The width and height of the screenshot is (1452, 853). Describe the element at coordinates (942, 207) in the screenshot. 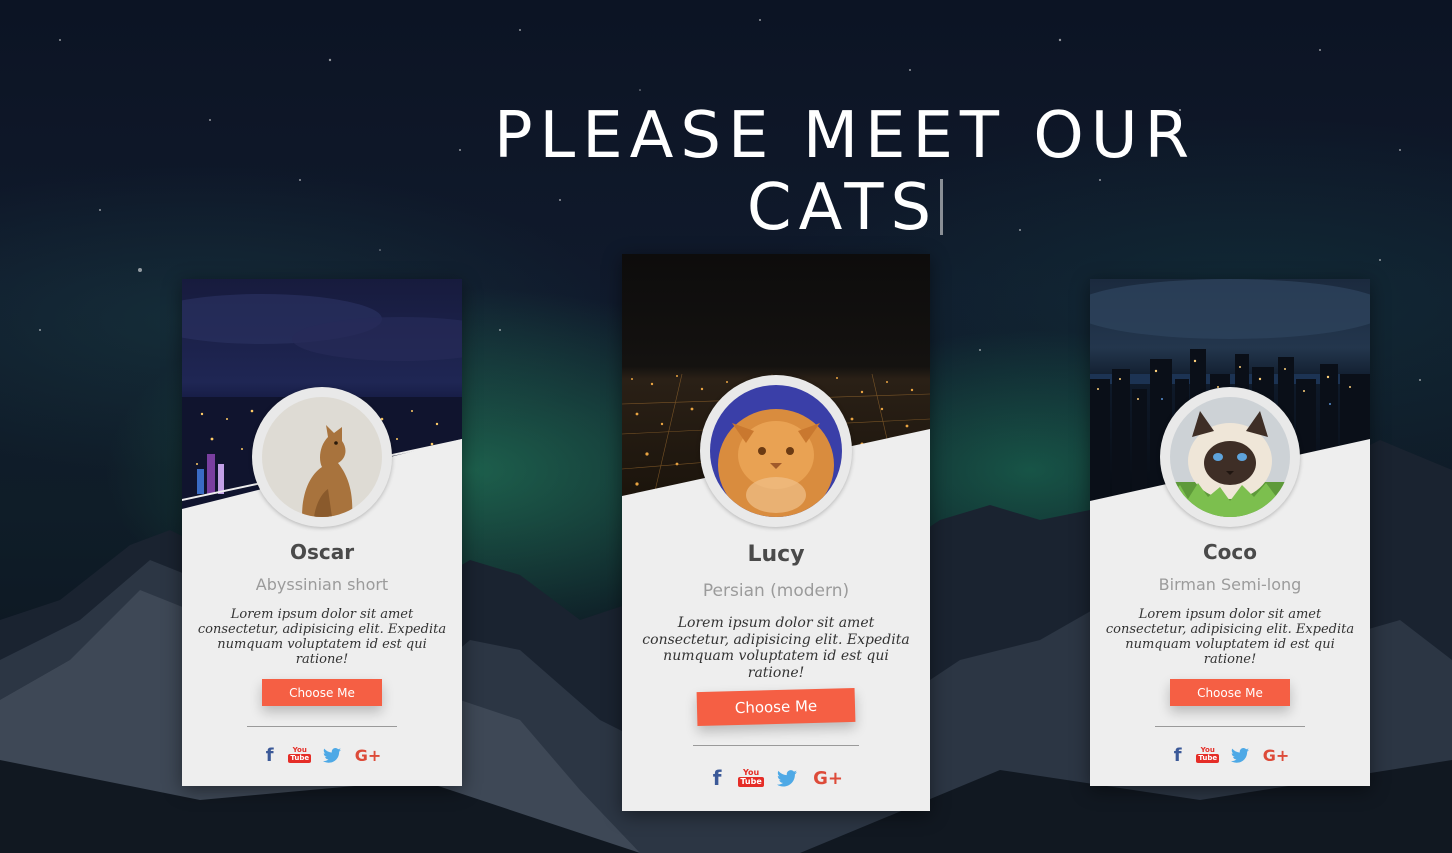

I see `text-cursor` at that location.